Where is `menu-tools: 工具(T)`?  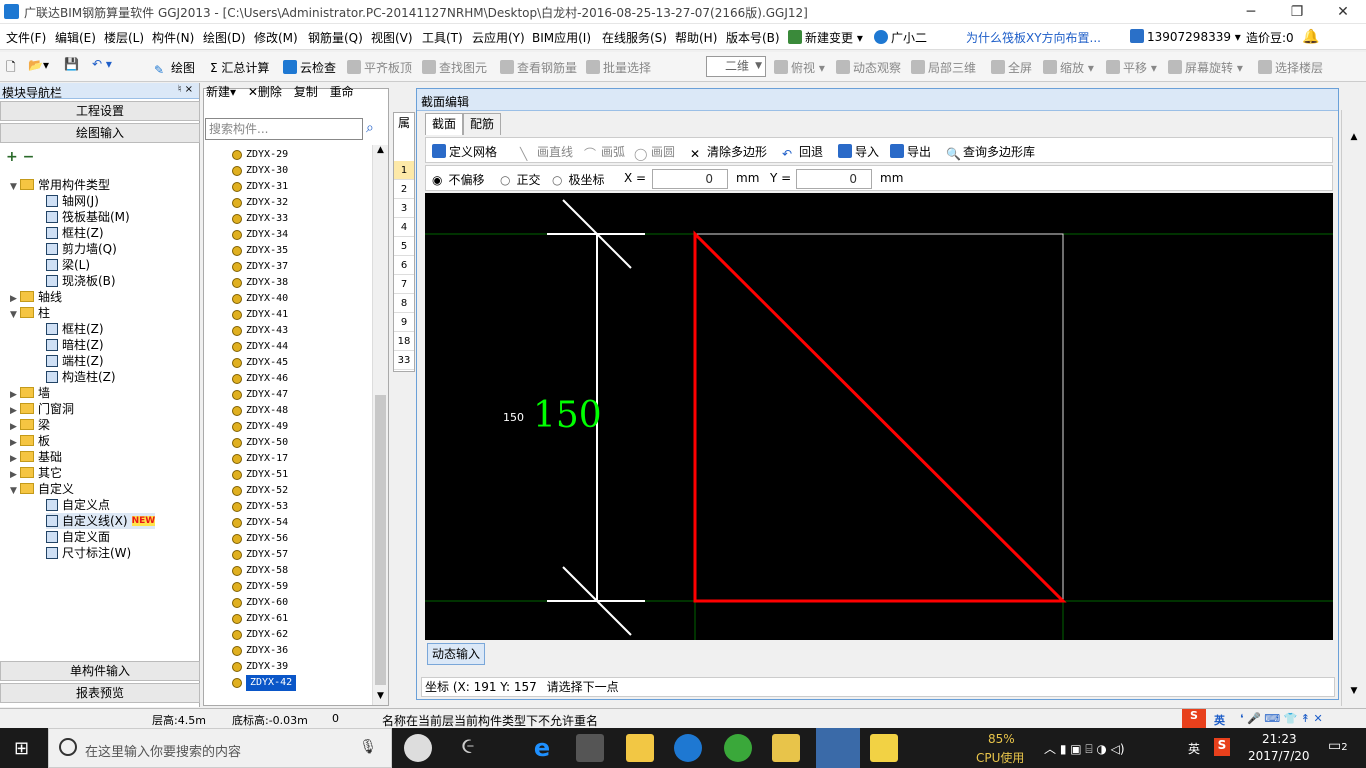 menu-tools: 工具(T) is located at coordinates (442, 37).